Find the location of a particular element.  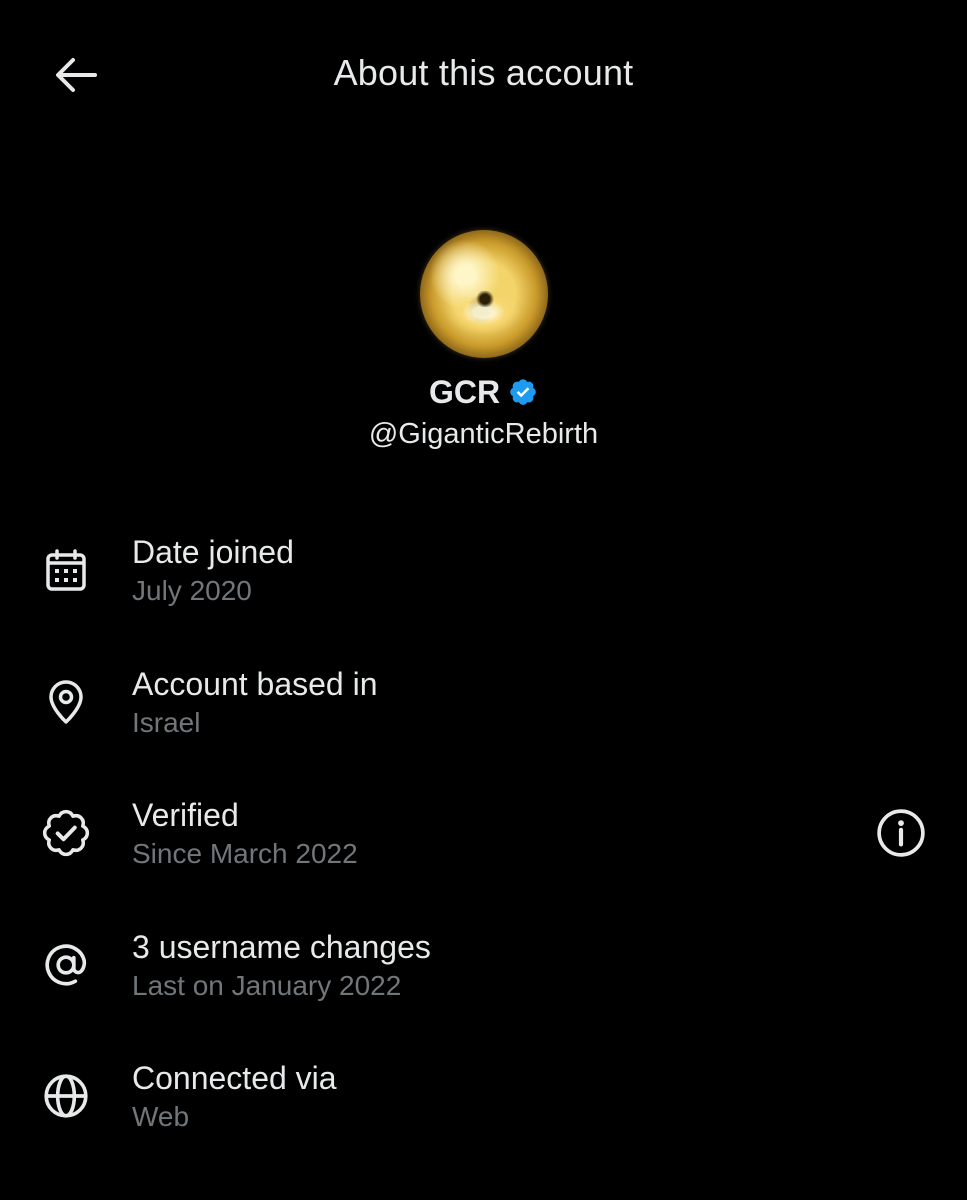

location-pin-icon is located at coordinates (66, 702).